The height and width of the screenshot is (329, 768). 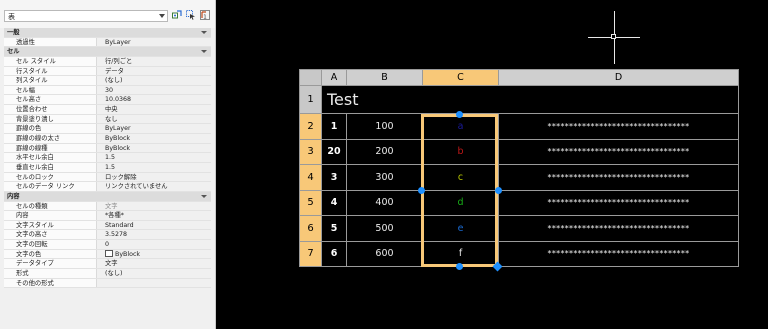 What do you see at coordinates (158, 234) in the screenshot?
I see `property-value: 3.5278` at bounding box center [158, 234].